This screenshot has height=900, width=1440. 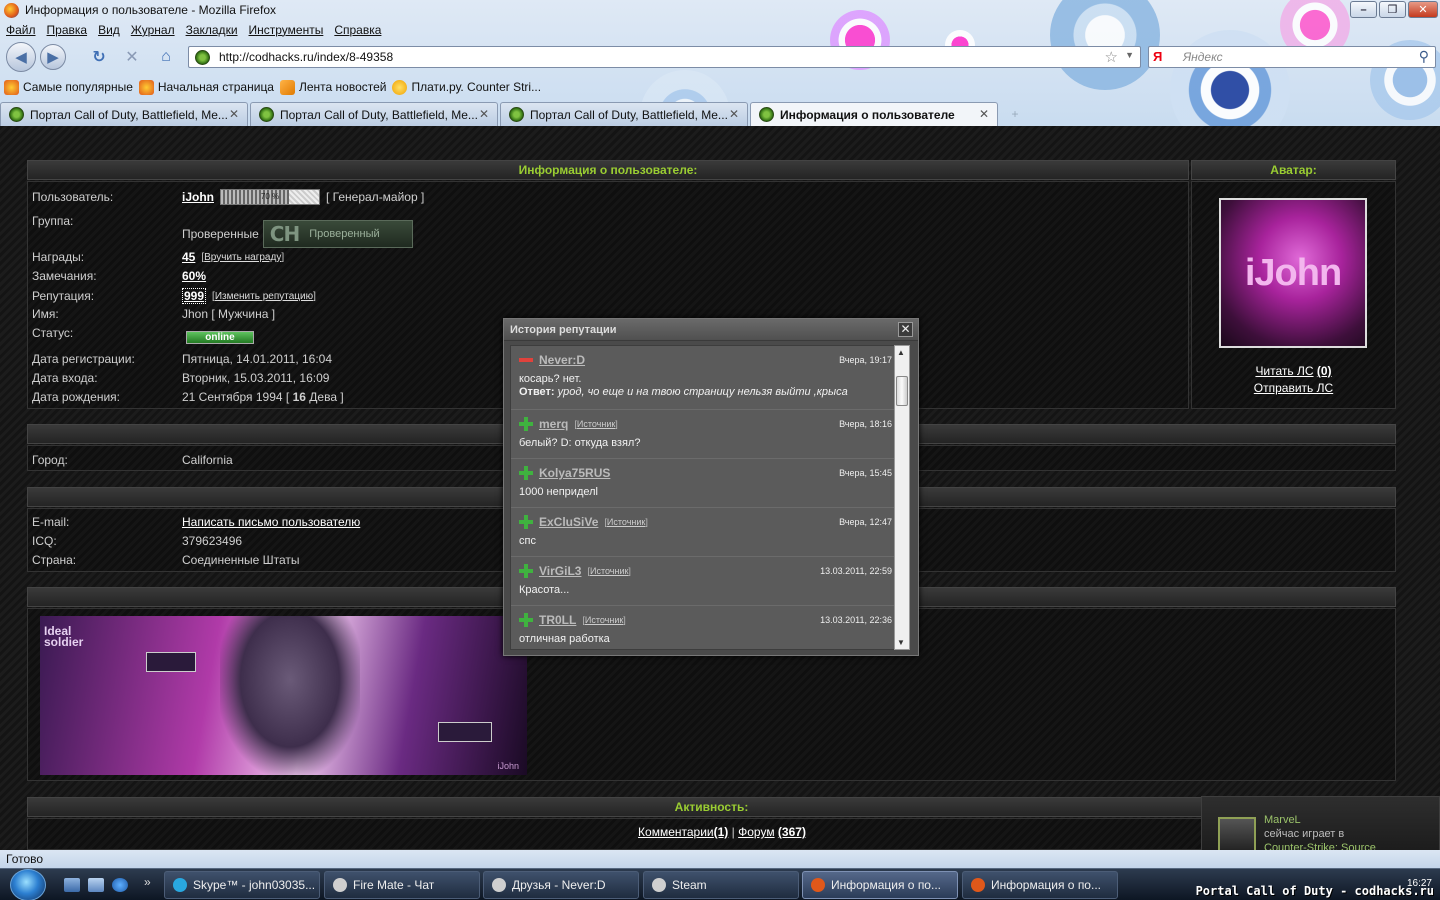 What do you see at coordinates (324, 397) in the screenshot?
I see `zodiac-text: Дева ]` at bounding box center [324, 397].